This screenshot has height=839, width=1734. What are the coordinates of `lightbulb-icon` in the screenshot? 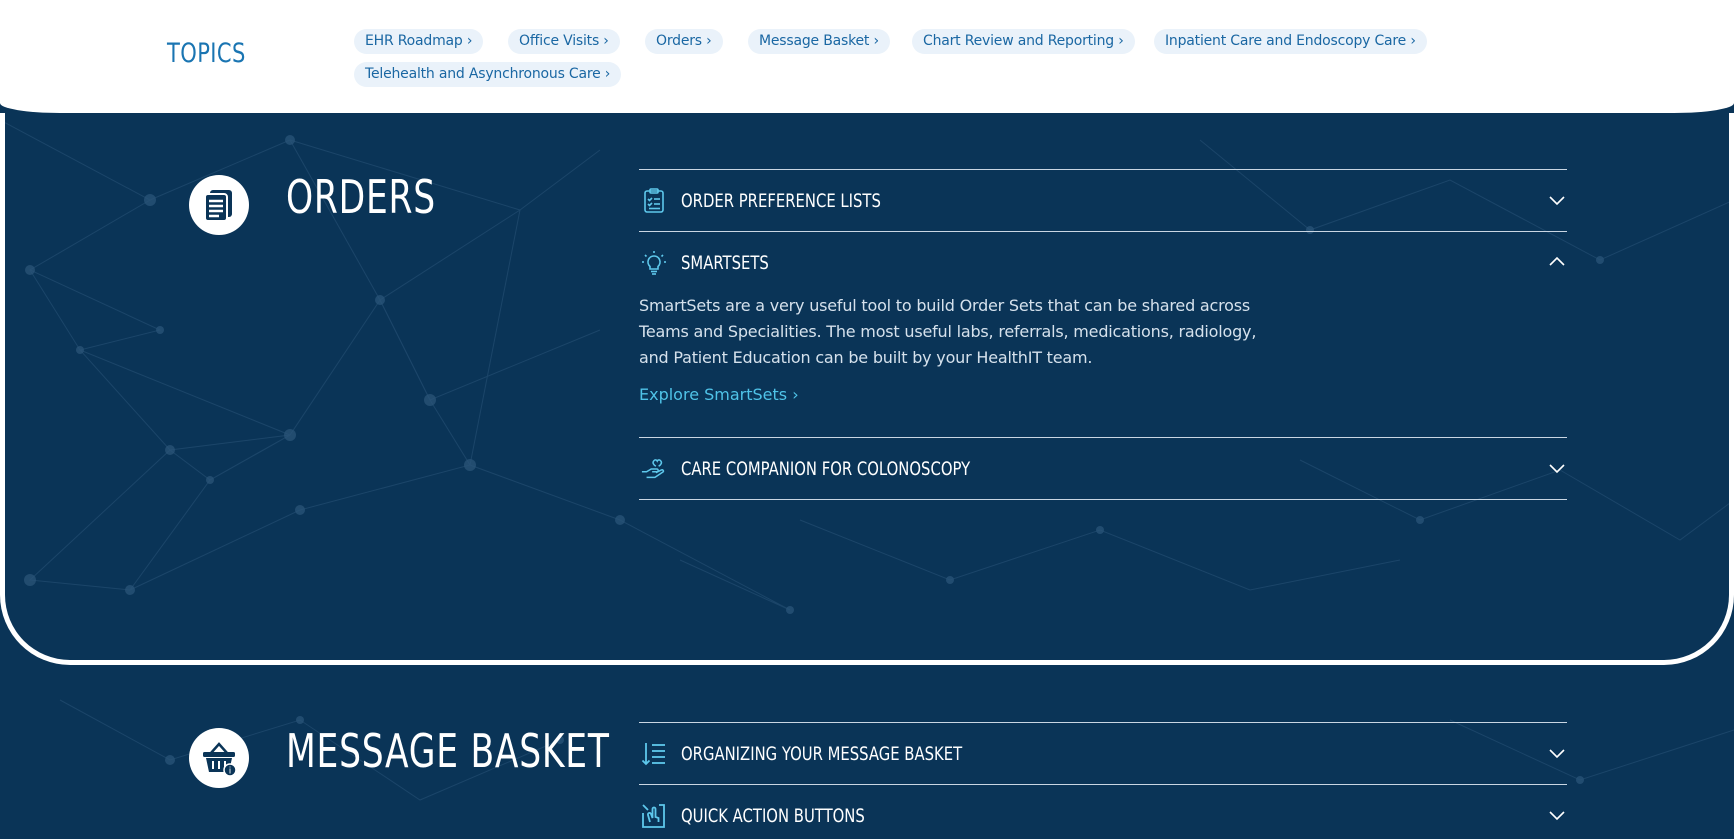 It's located at (654, 263).